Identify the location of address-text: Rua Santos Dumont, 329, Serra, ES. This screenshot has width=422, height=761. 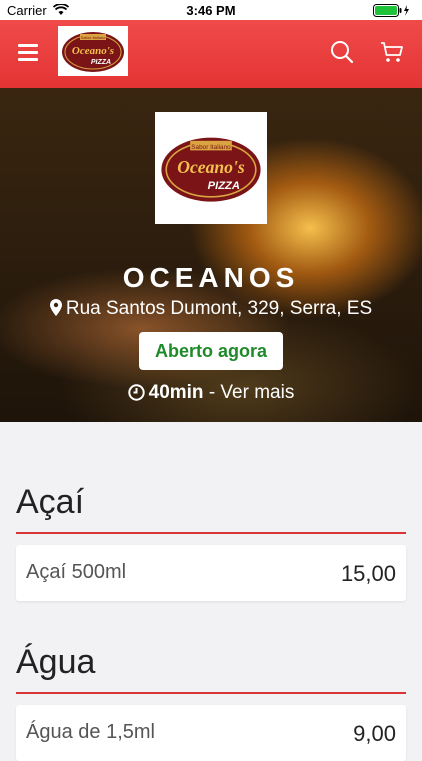
(219, 308).